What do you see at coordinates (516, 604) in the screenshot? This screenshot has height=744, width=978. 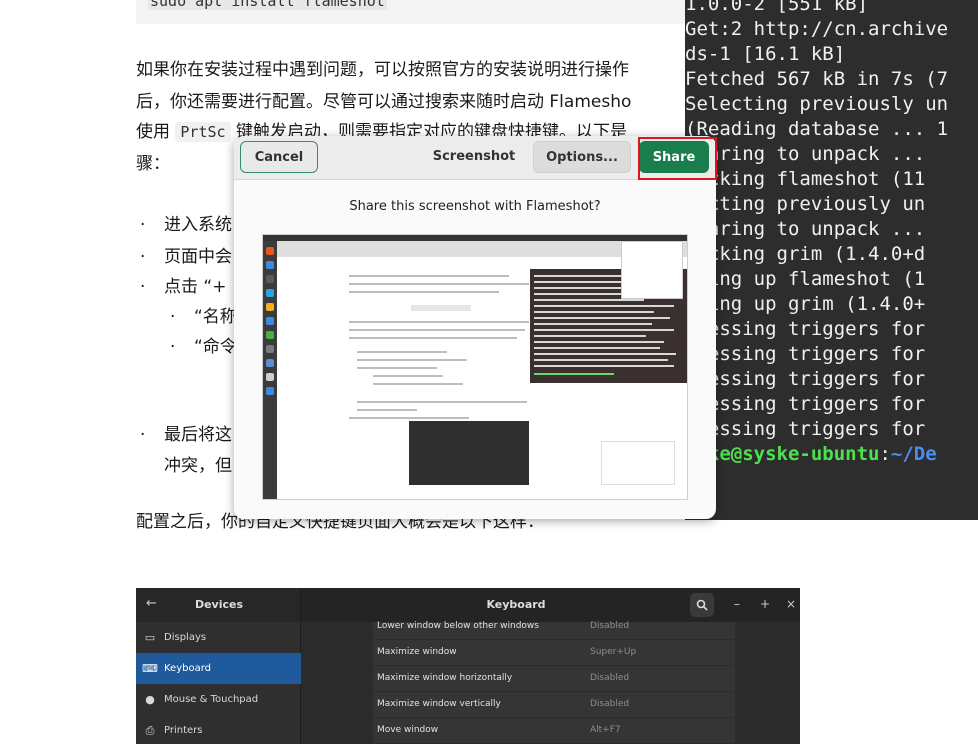 I see `keyboard-title: Keyboard` at bounding box center [516, 604].